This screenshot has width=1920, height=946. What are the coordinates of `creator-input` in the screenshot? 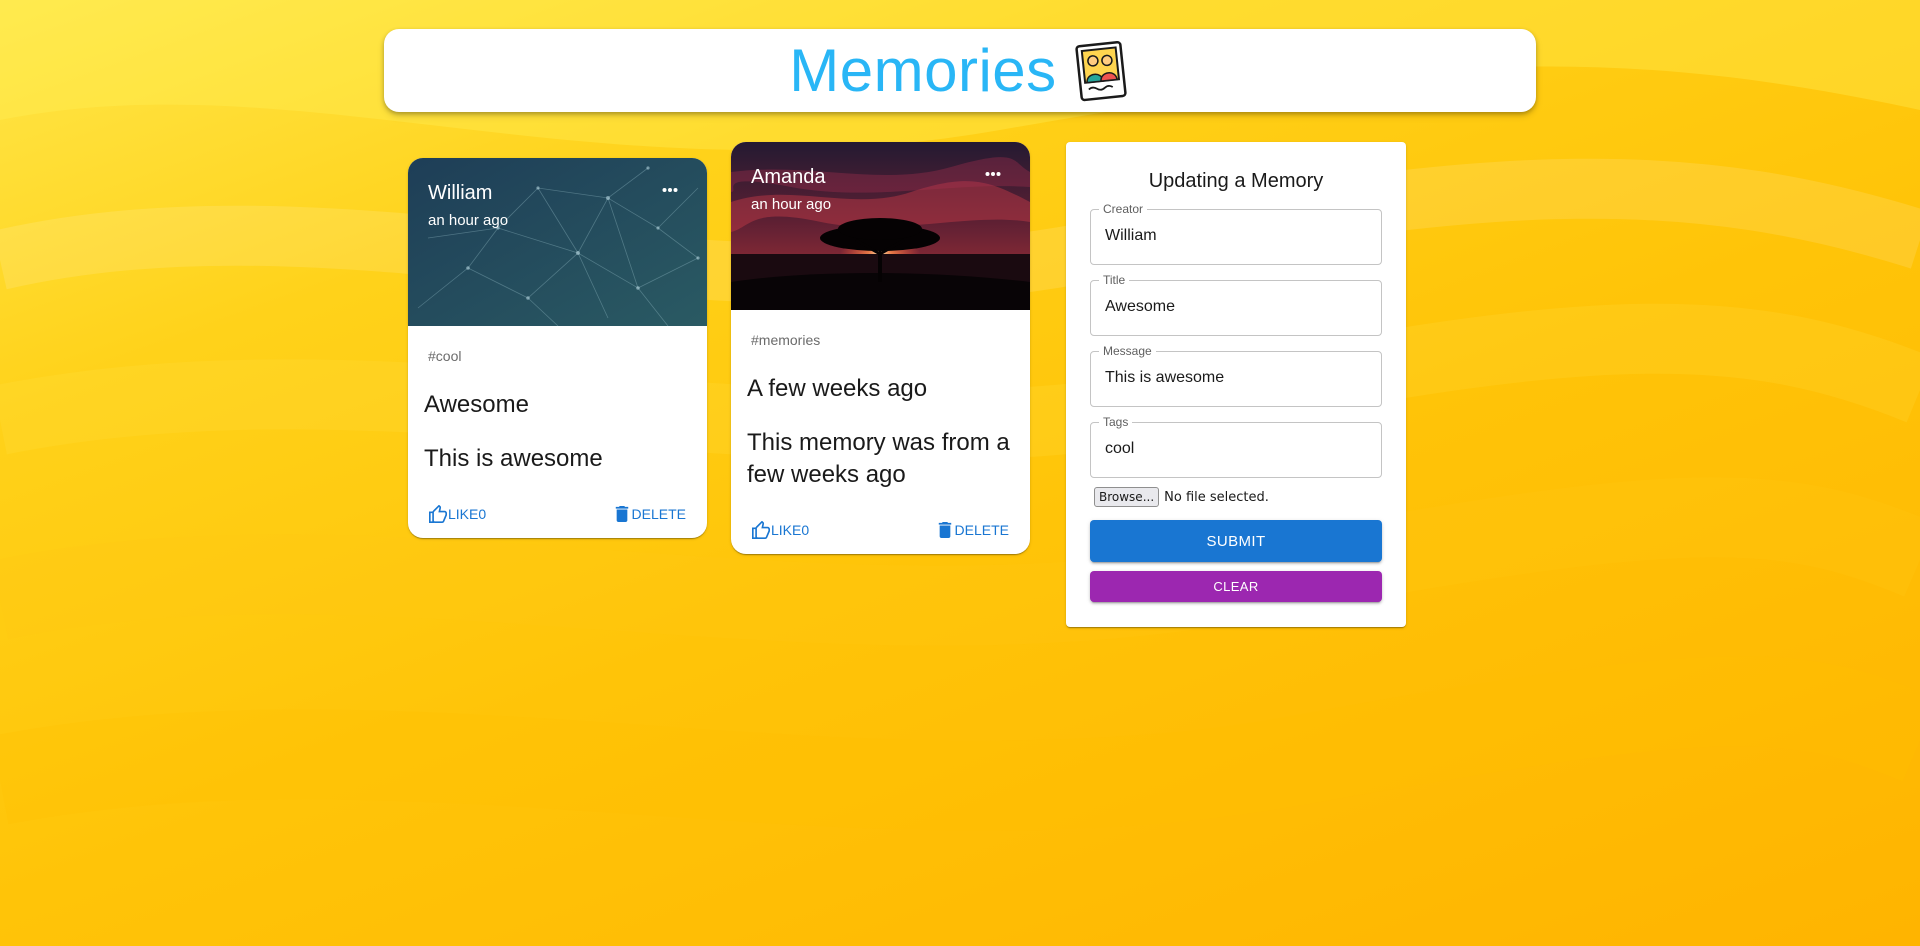 It's located at (1236, 236).